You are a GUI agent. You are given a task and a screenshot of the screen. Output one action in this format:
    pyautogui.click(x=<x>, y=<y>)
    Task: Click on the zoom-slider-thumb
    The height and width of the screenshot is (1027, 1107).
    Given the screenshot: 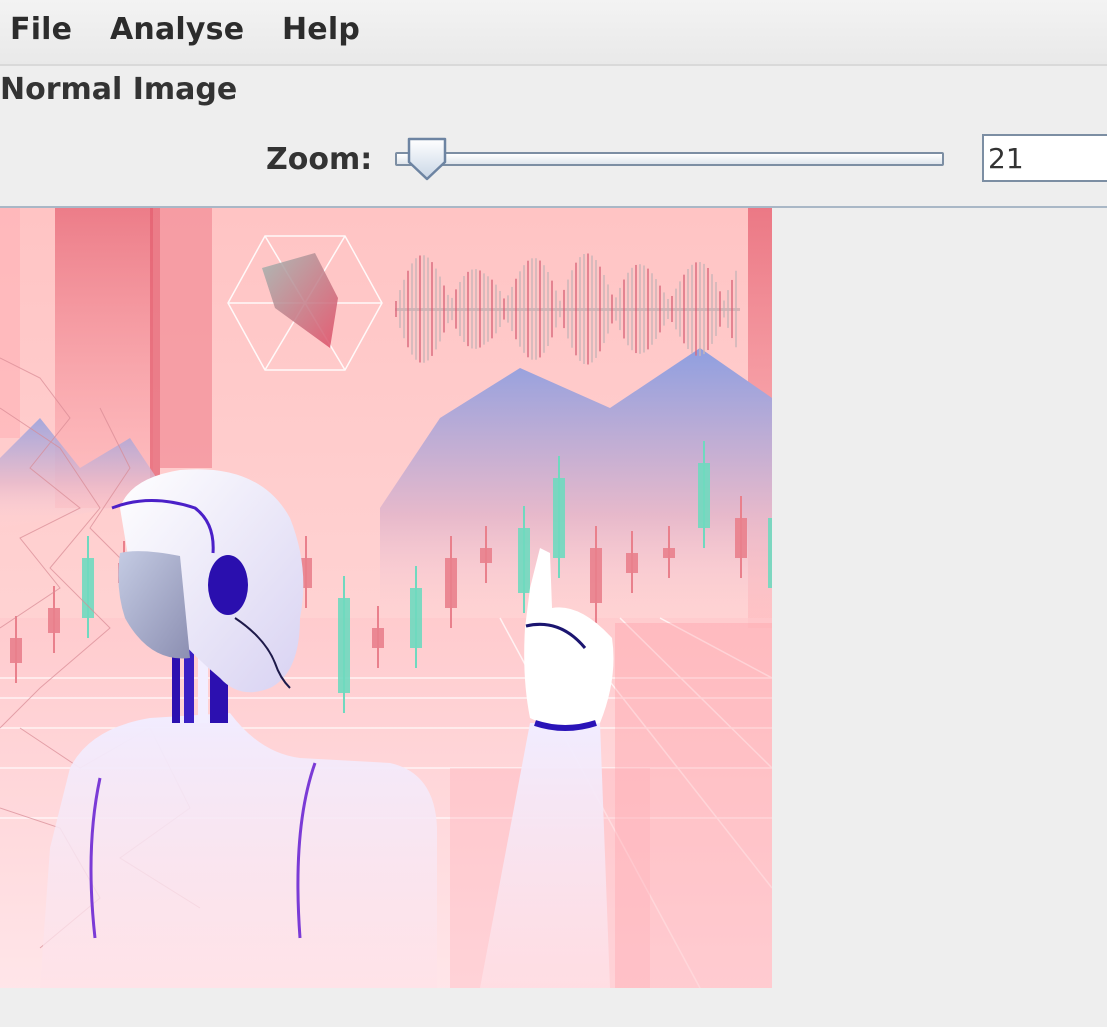 What is the action you would take?
    pyautogui.click(x=427, y=159)
    